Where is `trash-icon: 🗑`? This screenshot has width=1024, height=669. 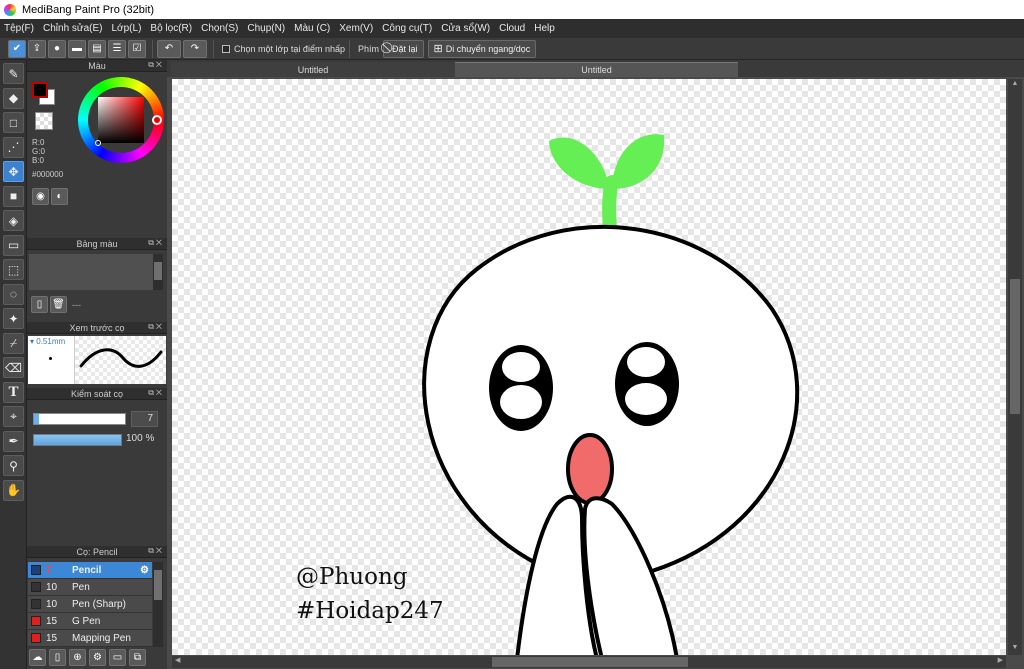
trash-icon: 🗑 is located at coordinates (58, 304).